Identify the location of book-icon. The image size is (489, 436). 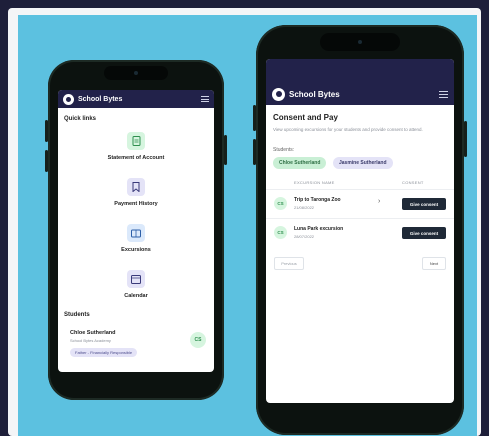
(136, 233).